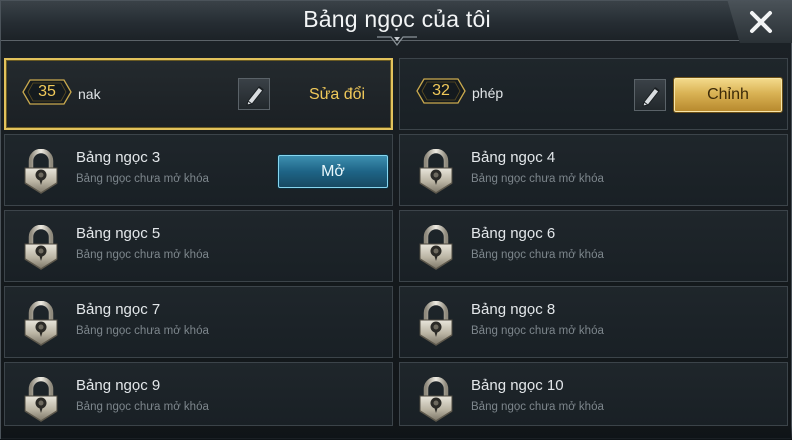  I want to click on slot-title: Bảng ngọc 7, so click(118, 309).